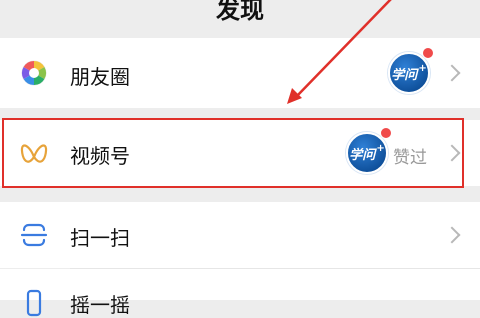 The image size is (480, 318). Describe the element at coordinates (422, 68) in the screenshot. I see `avatar-plus: +` at that location.